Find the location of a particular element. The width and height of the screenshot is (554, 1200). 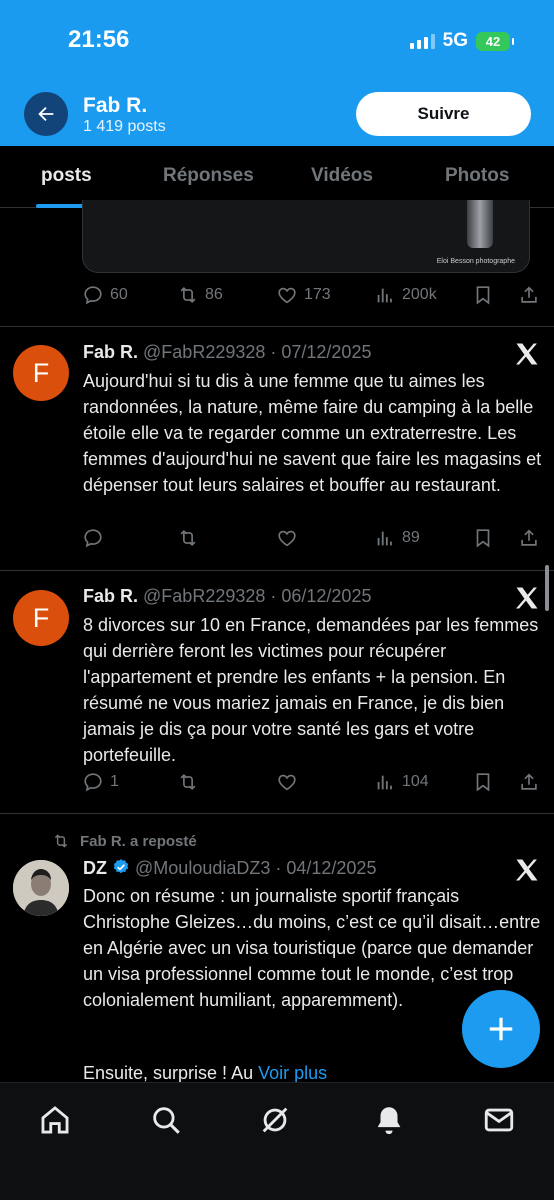

views-count: 89 is located at coordinates (411, 537).